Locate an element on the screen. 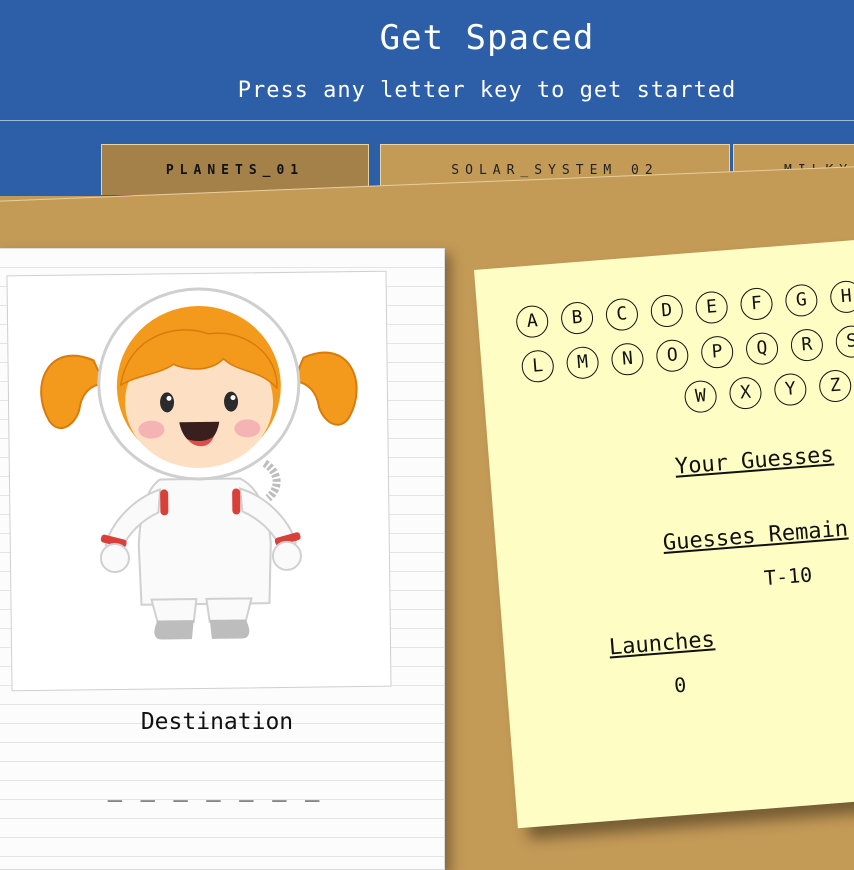 This screenshot has height=870, width=854. guesses-remaining-heading: Guesses Remain is located at coordinates (755, 536).